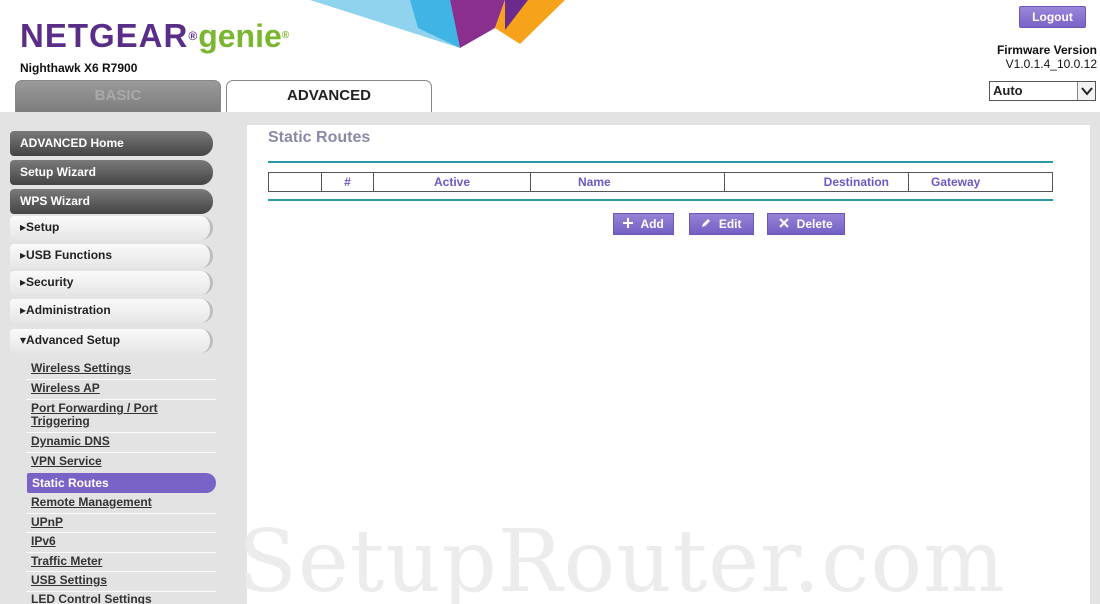  Describe the element at coordinates (629, 224) in the screenshot. I see `plus-icon` at that location.